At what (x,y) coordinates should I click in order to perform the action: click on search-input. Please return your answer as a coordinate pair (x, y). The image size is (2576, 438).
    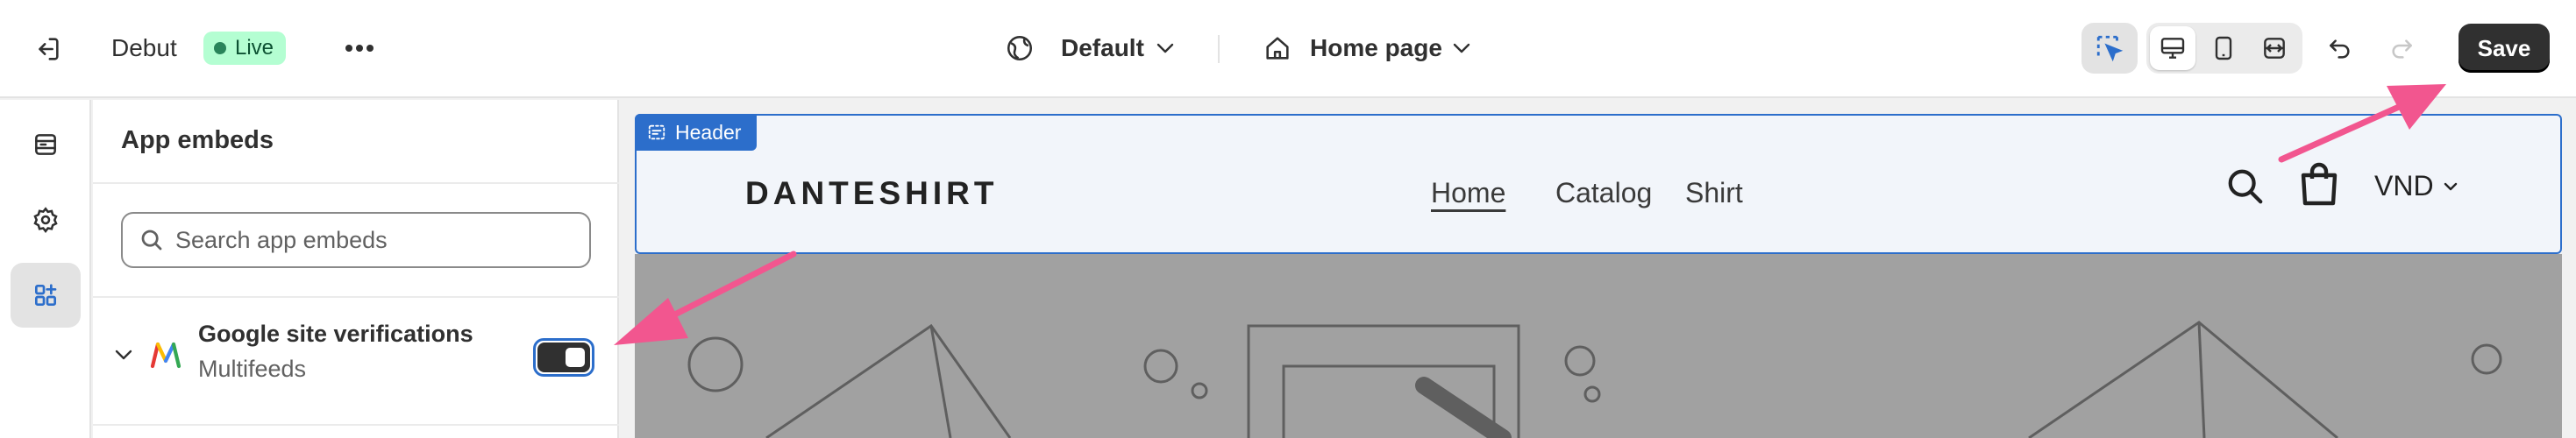
    Looking at the image, I should click on (377, 240).